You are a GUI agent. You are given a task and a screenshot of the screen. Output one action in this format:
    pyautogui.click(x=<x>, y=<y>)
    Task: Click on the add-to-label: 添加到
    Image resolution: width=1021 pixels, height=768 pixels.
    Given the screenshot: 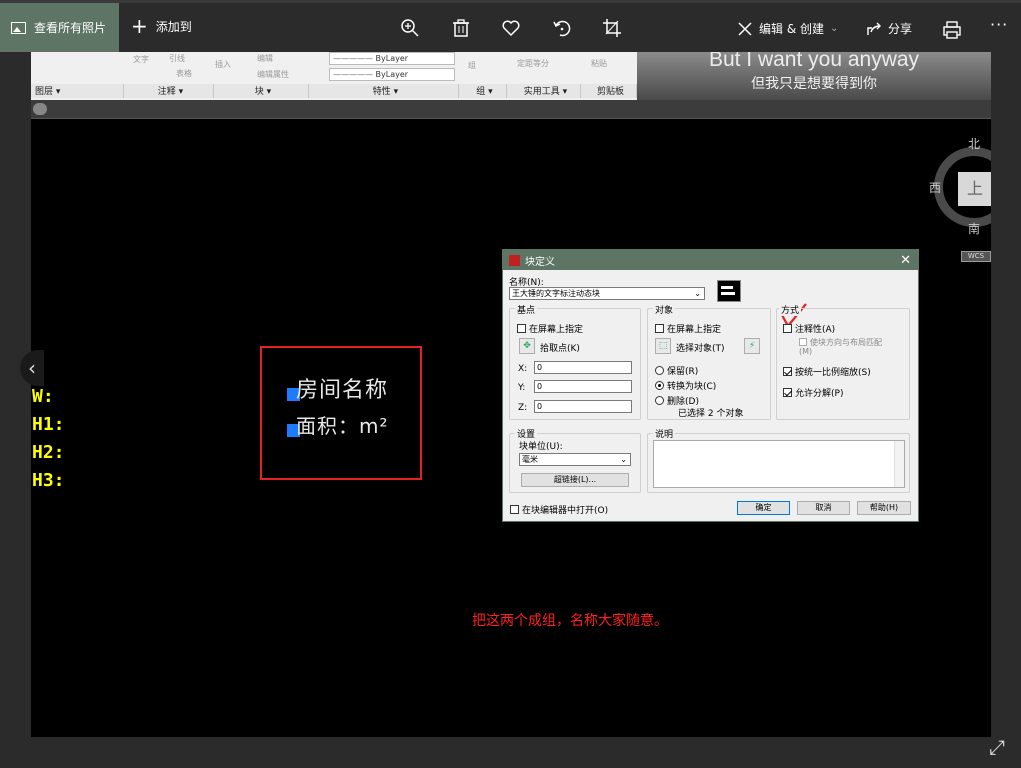 What is the action you would take?
    pyautogui.click(x=173, y=26)
    